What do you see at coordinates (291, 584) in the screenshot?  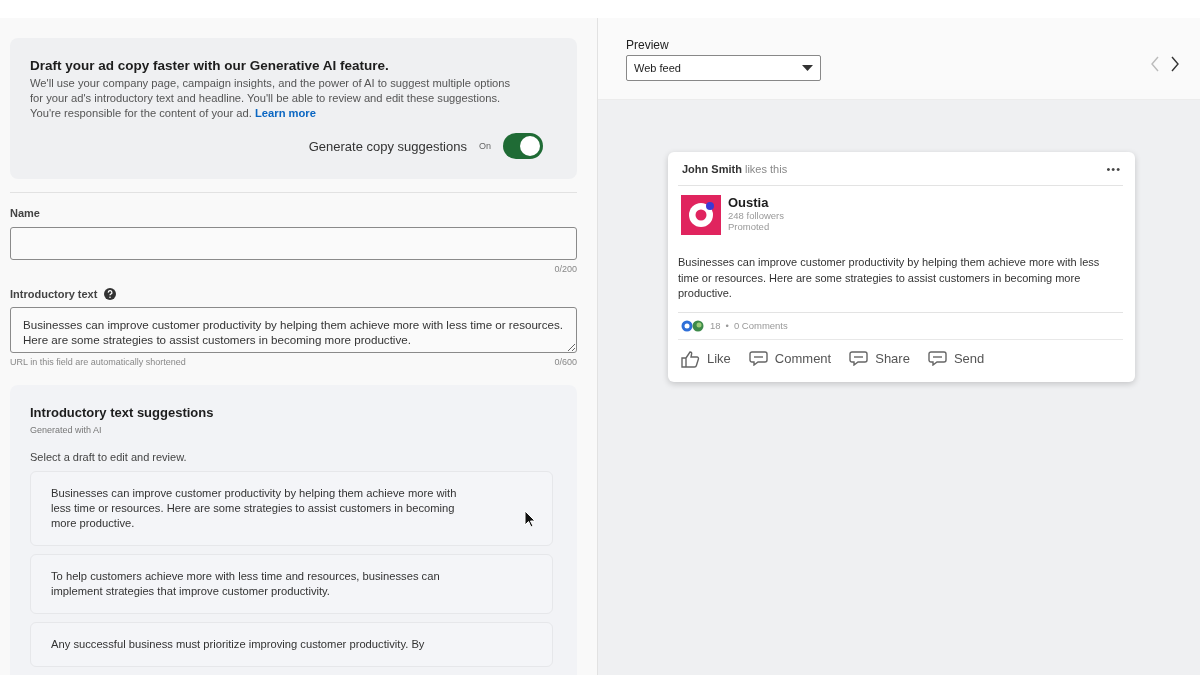 I see `suggestion-option: To help customers achieve more with less time and resources, businesses can implement strategies that improve customer productivity.` at bounding box center [291, 584].